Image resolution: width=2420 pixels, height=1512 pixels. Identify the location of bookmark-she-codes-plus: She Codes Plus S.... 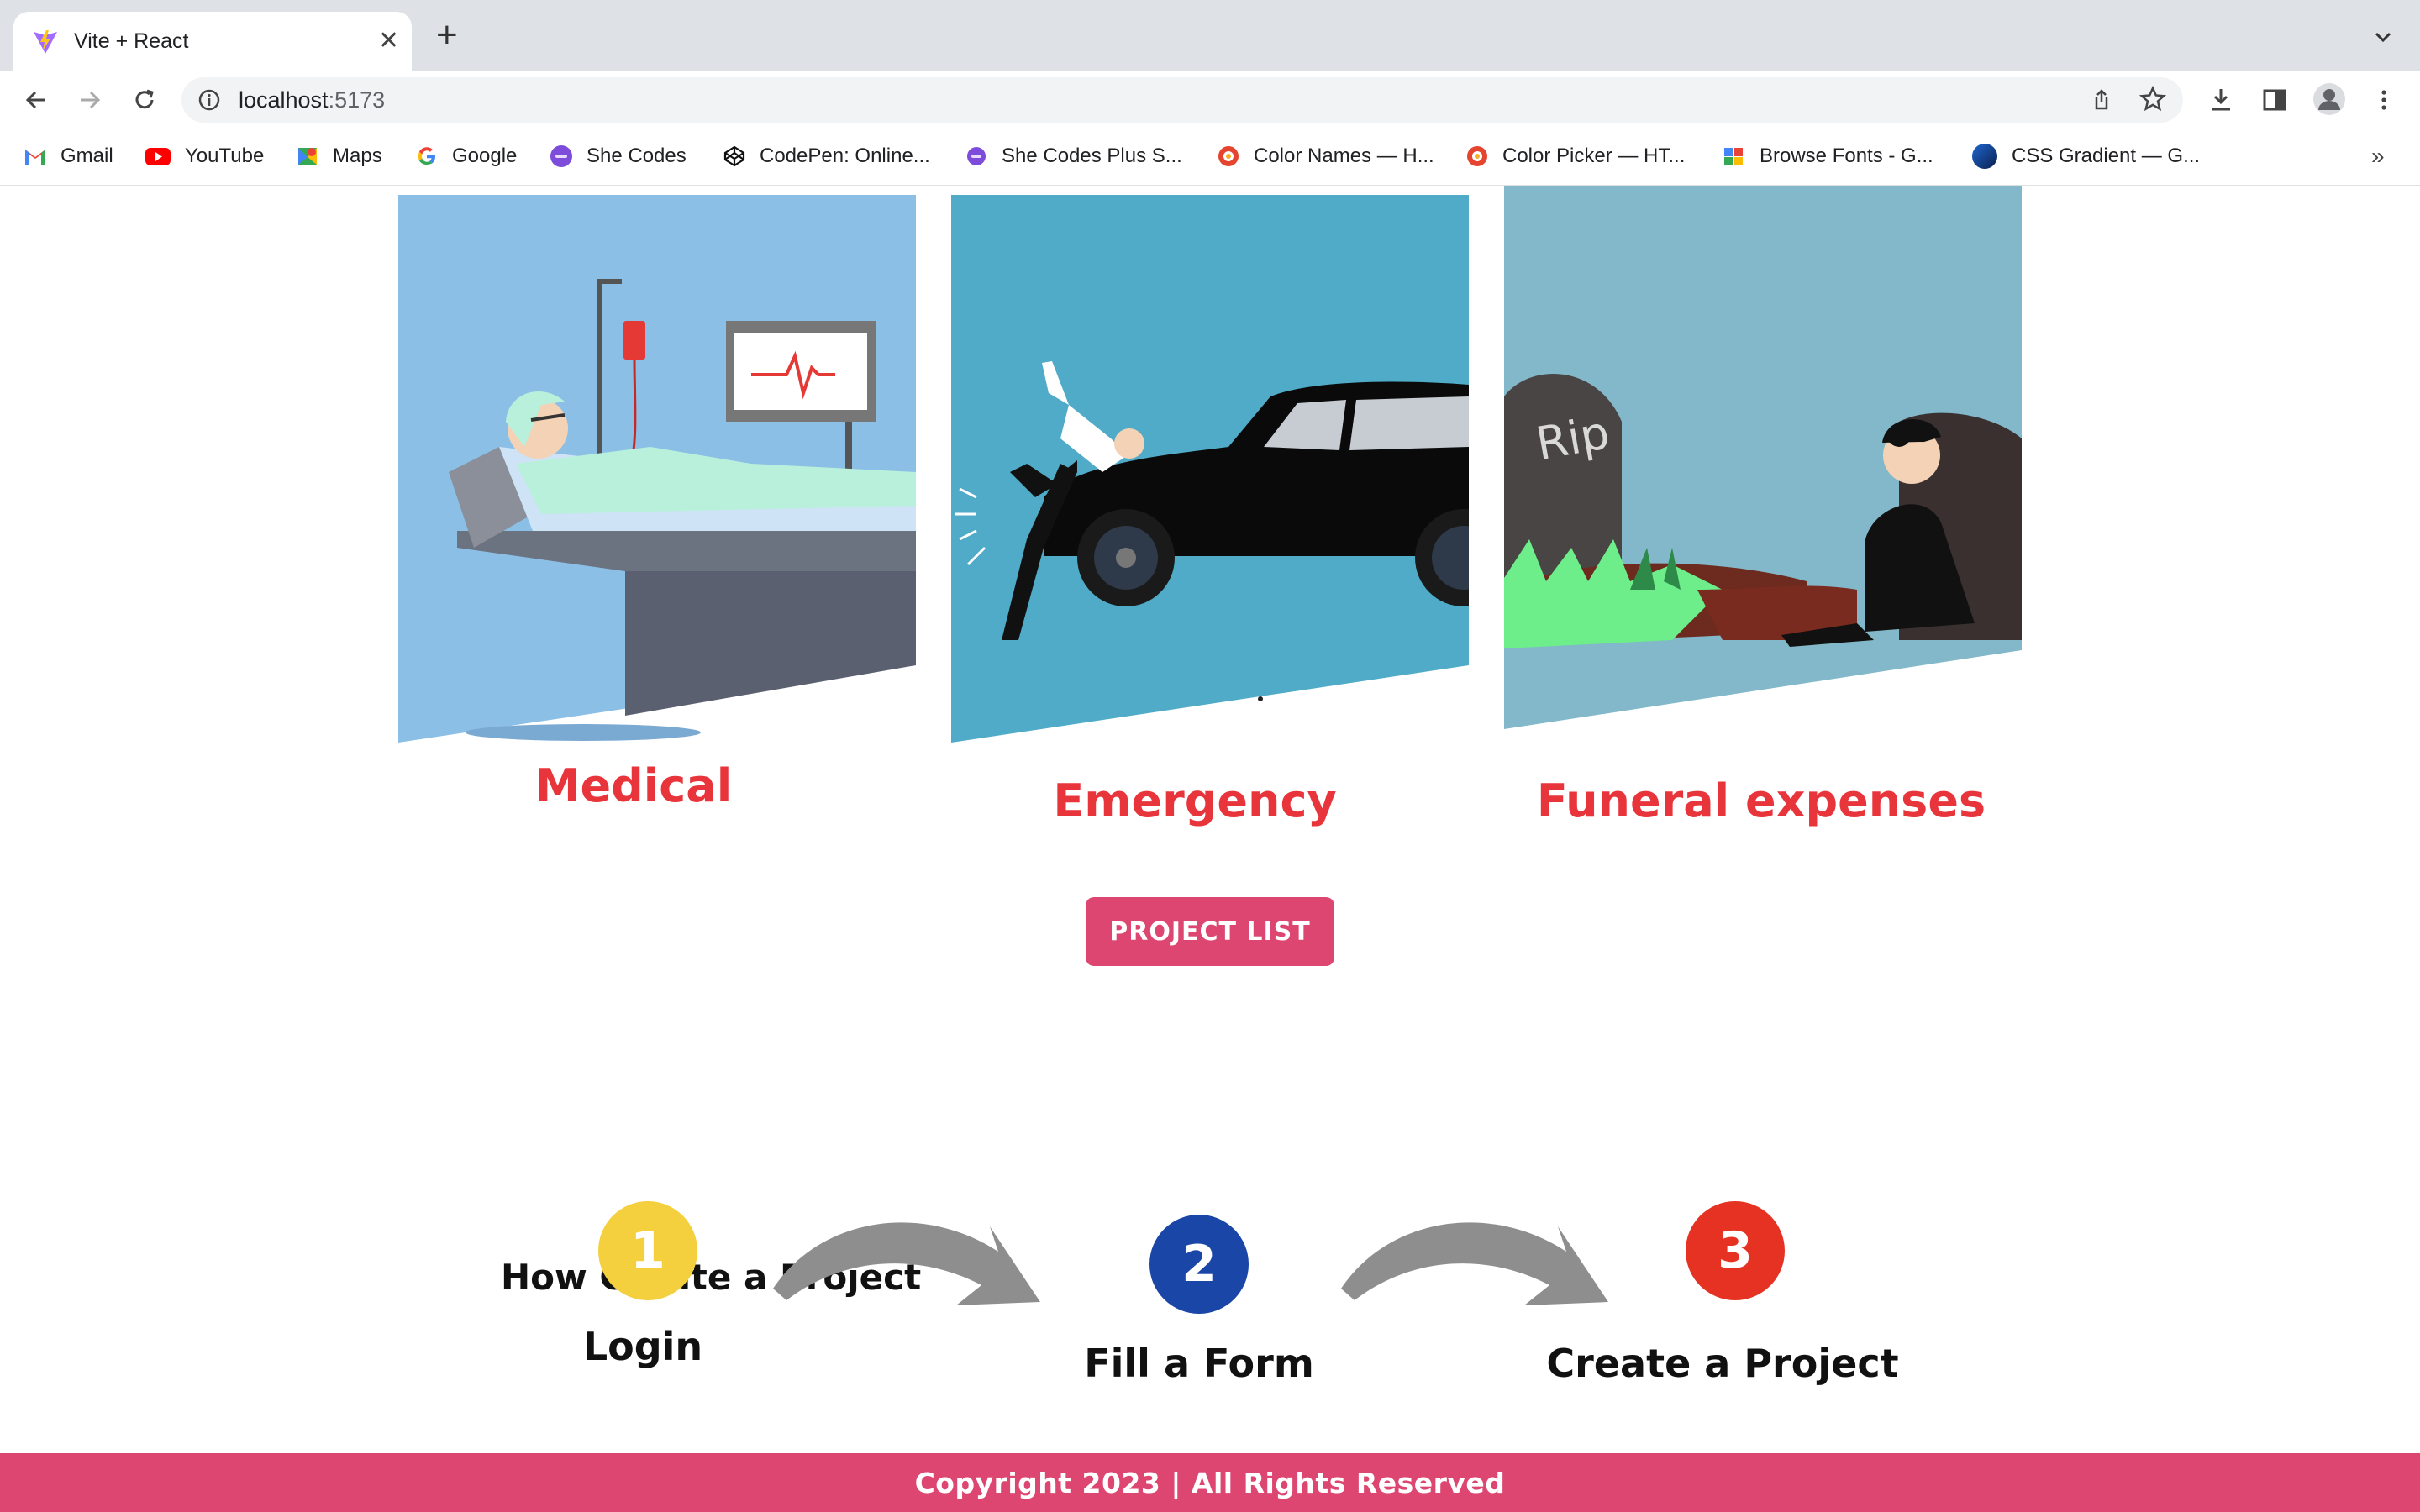
(1073, 156).